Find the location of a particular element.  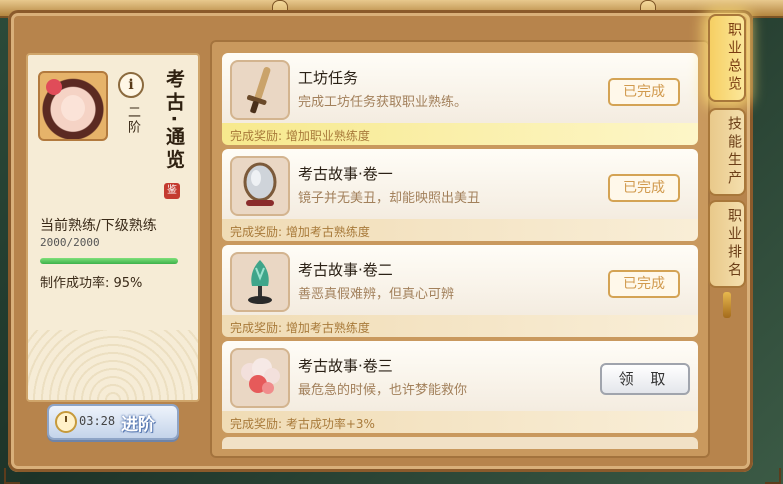

advance-label: 进阶 is located at coordinates (138, 425).